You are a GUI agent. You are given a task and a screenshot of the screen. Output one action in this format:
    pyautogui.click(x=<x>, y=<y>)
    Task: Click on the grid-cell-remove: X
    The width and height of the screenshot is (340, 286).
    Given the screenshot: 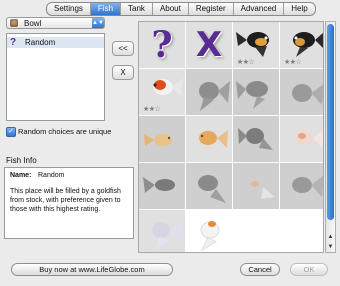 What is the action you would take?
    pyautogui.click(x=209, y=45)
    